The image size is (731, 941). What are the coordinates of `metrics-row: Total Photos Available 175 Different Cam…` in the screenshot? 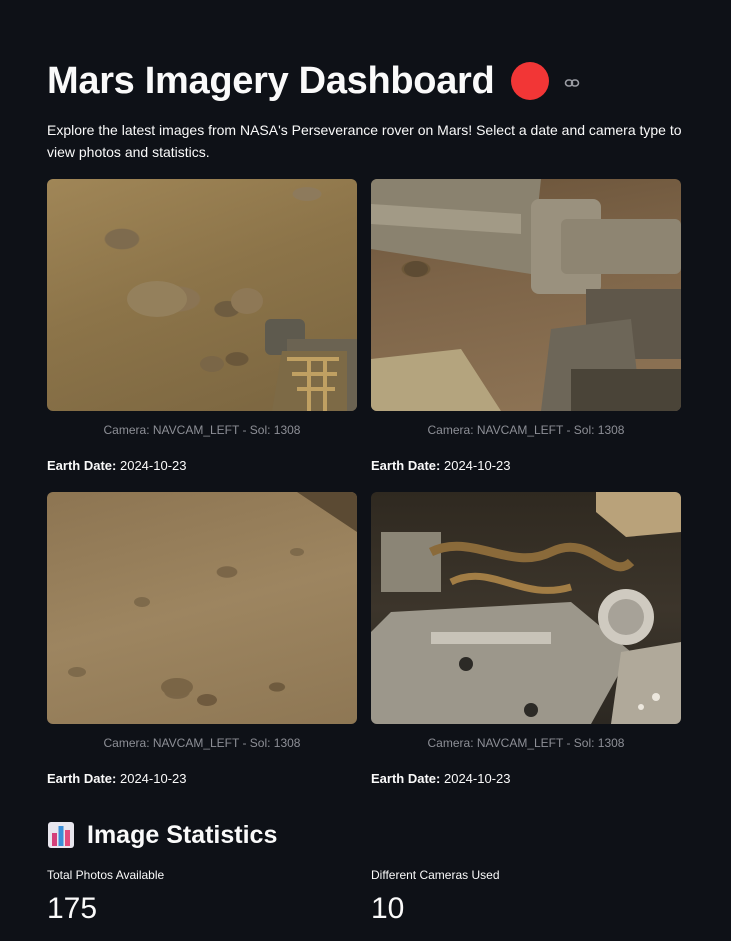 It's located at (365, 898).